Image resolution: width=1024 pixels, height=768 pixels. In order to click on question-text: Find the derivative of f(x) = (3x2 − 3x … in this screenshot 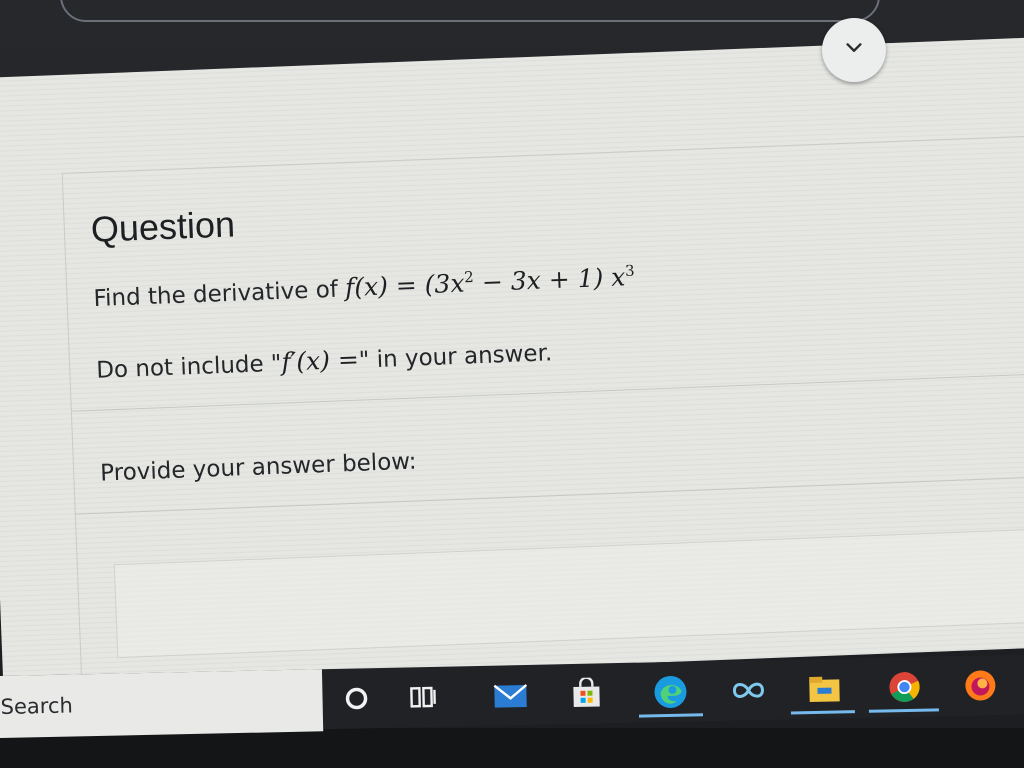, I will do `click(364, 287)`.